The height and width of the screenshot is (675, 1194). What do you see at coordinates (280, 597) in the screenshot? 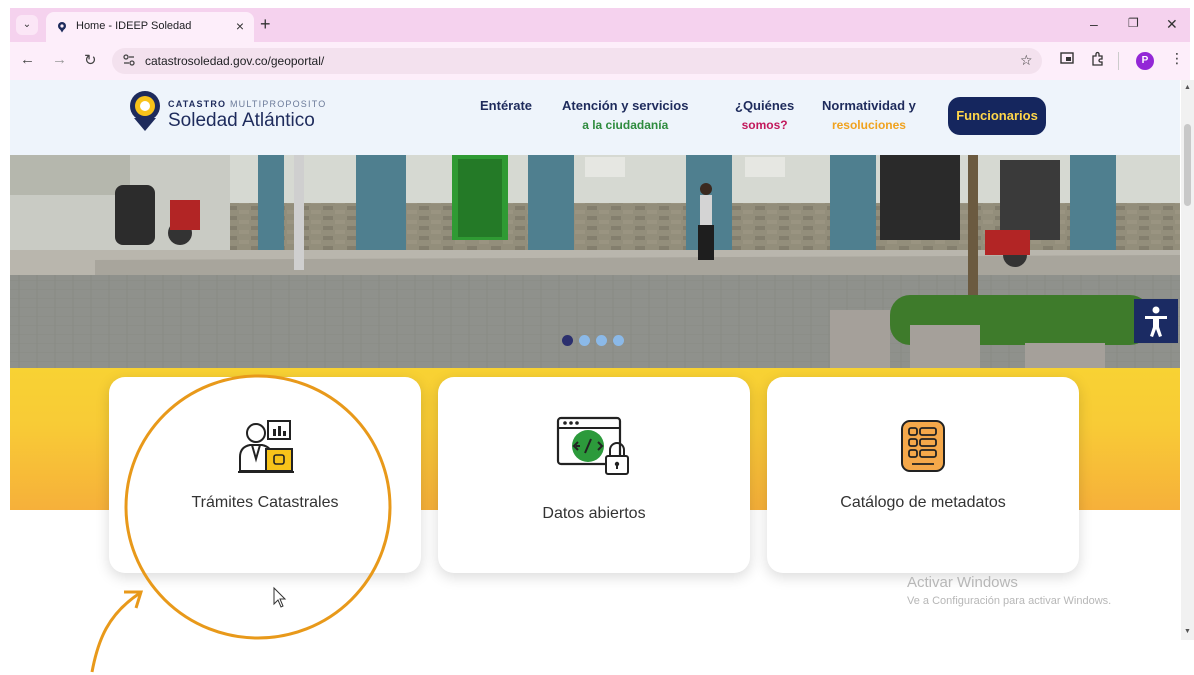
I see `mouse-cursor-icon` at bounding box center [280, 597].